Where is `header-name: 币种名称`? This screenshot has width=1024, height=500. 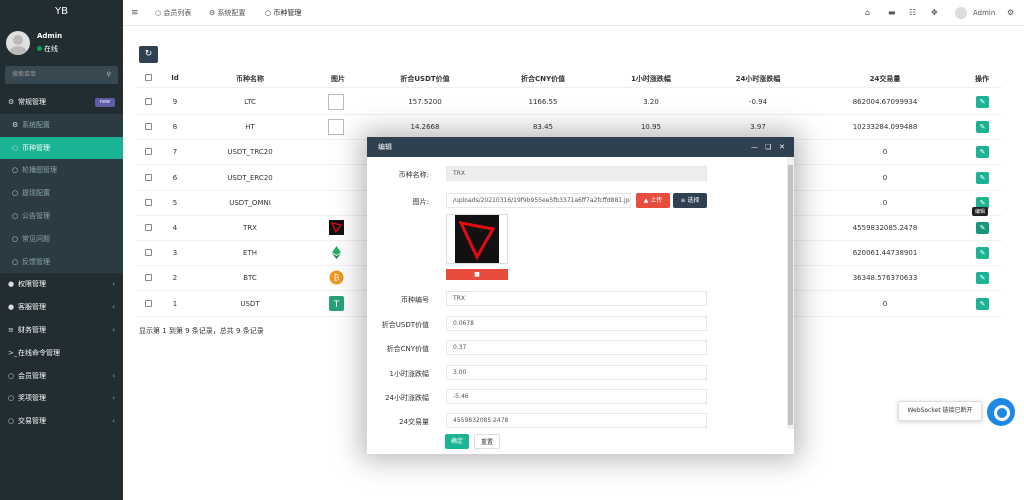 header-name: 币种名称 is located at coordinates (250, 79).